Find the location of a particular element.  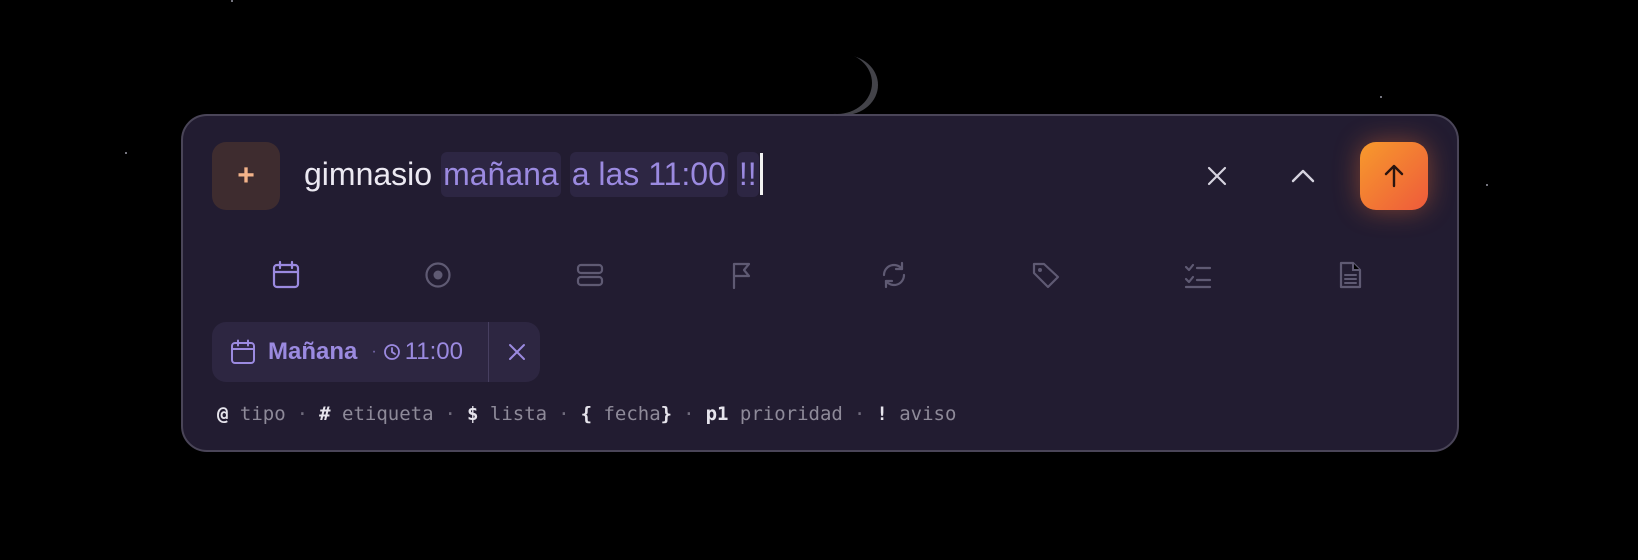

hint-symbol-closing: } is located at coordinates (666, 414).